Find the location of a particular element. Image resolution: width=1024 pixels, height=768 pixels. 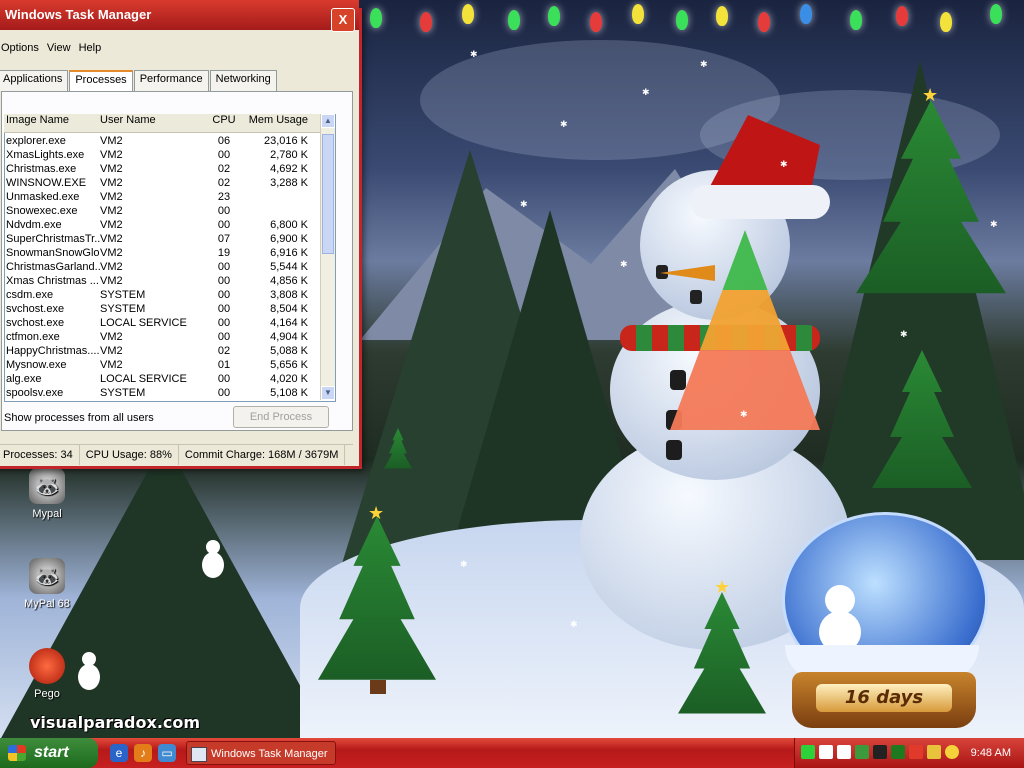

process-name: Christmas.exe is located at coordinates (41, 169).